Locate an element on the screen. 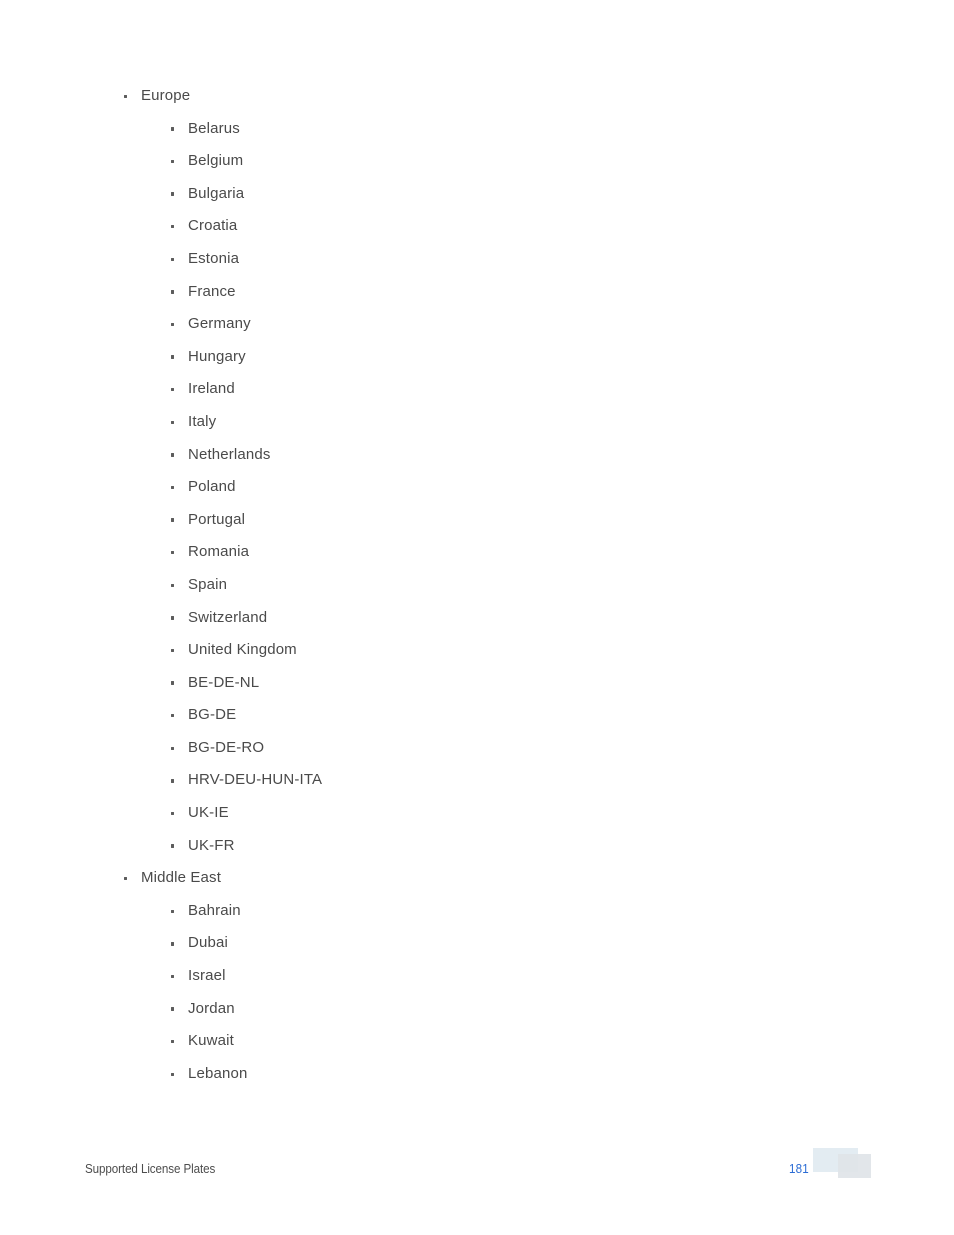 This screenshot has height=1235, width=954. country-item: UK-FR is located at coordinates (477, 846).